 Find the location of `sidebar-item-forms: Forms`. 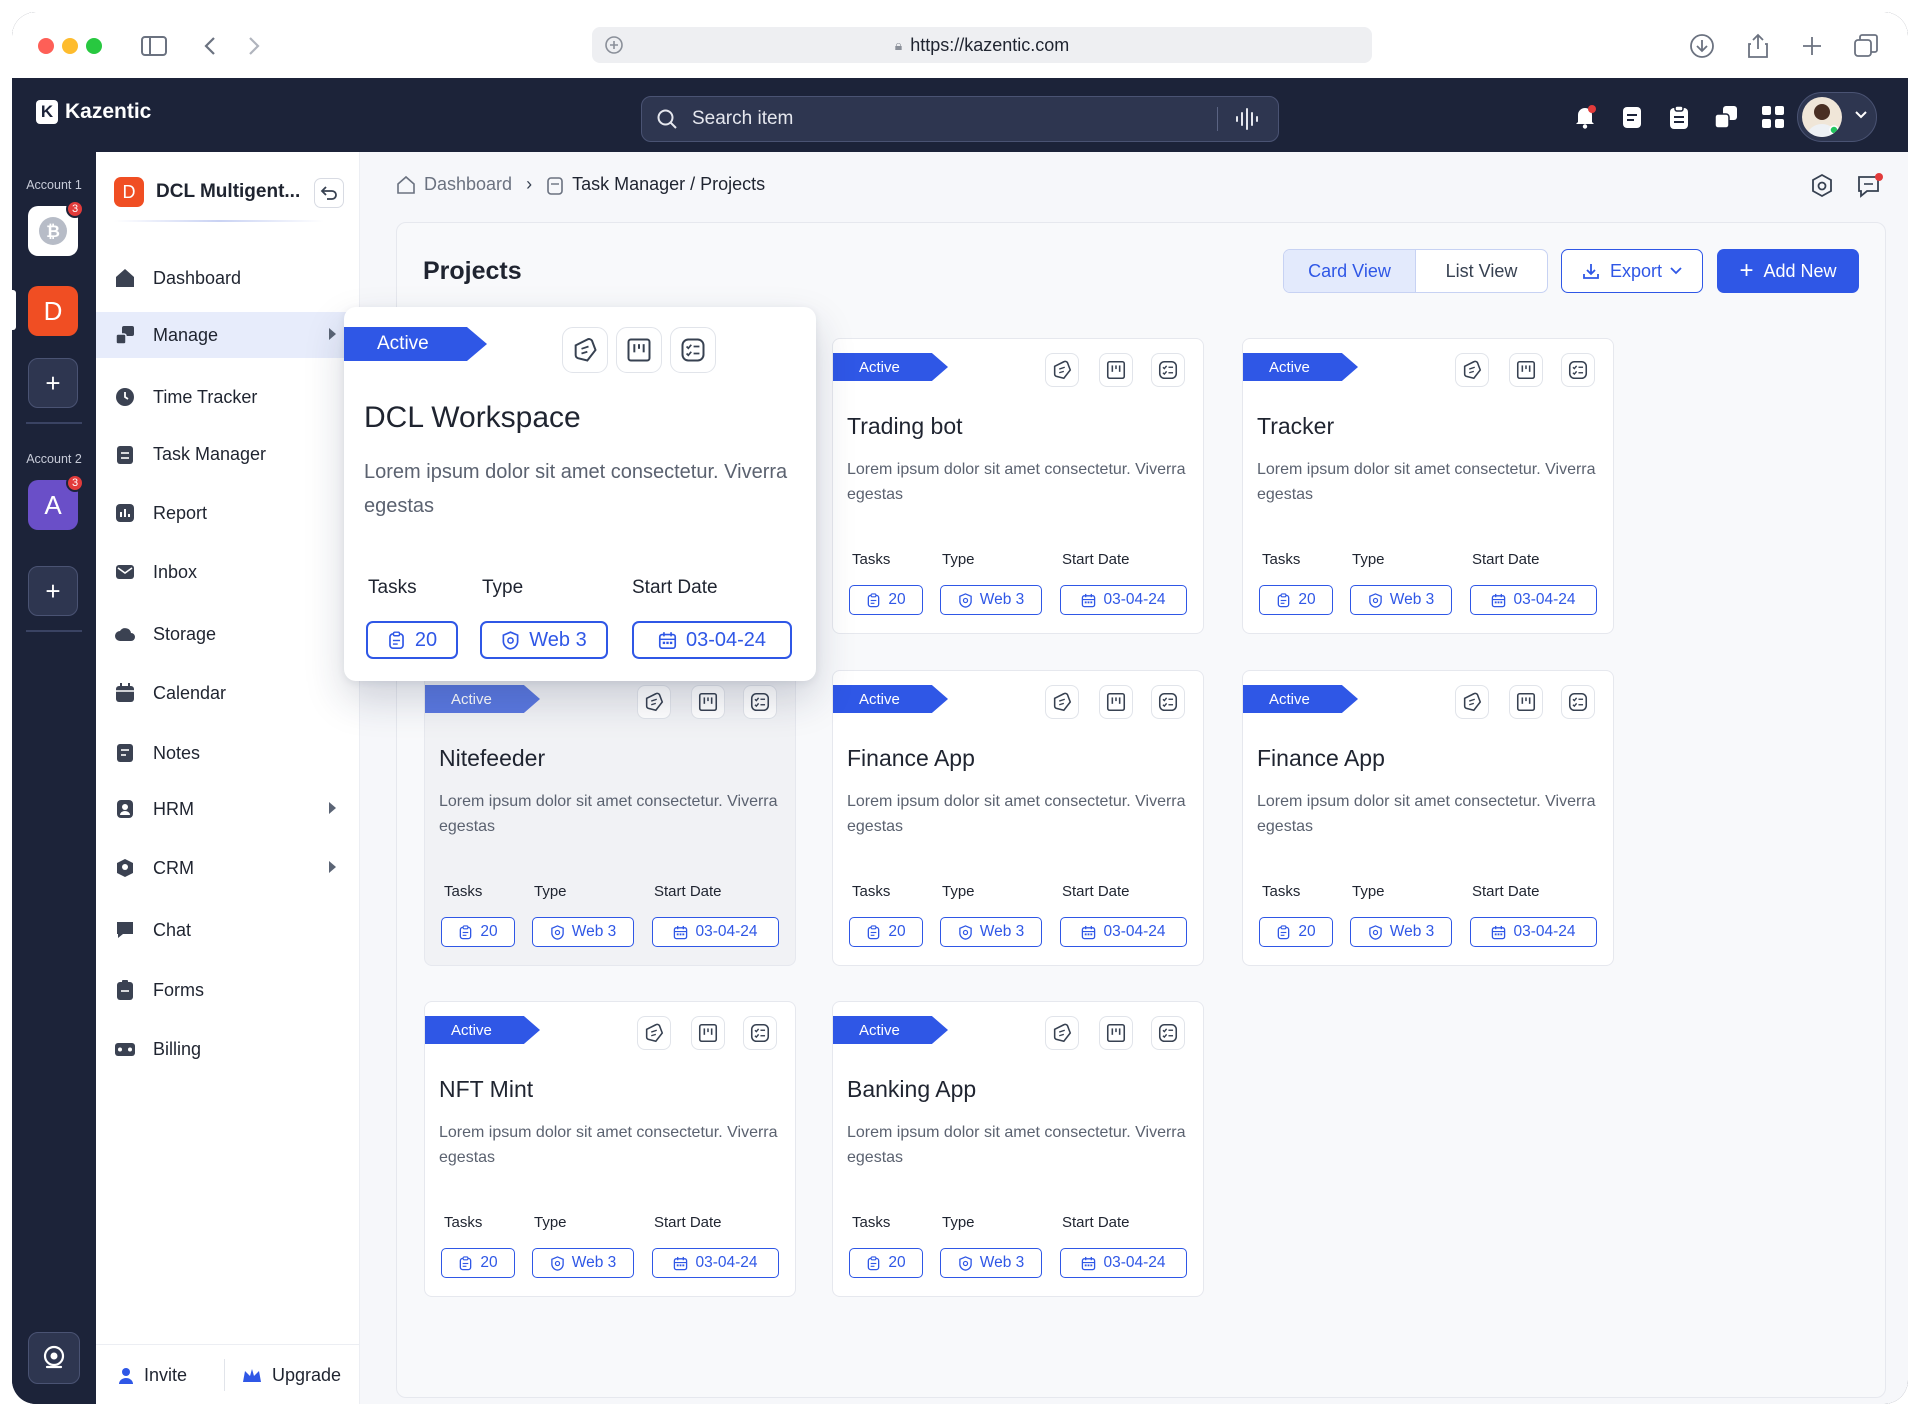

sidebar-item-forms: Forms is located at coordinates (228, 990).